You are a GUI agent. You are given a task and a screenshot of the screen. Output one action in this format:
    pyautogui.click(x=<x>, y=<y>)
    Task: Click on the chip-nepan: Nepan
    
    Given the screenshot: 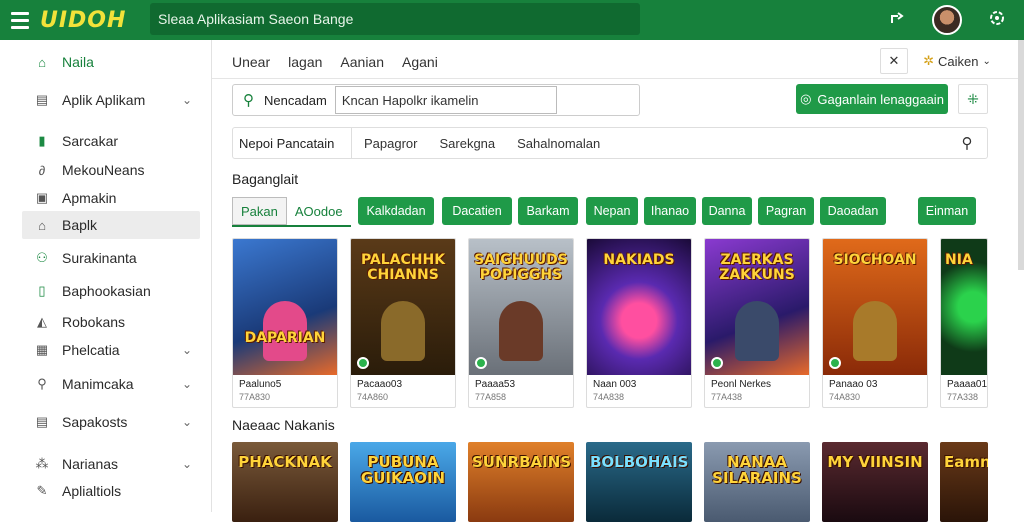 What is the action you would take?
    pyautogui.click(x=612, y=211)
    